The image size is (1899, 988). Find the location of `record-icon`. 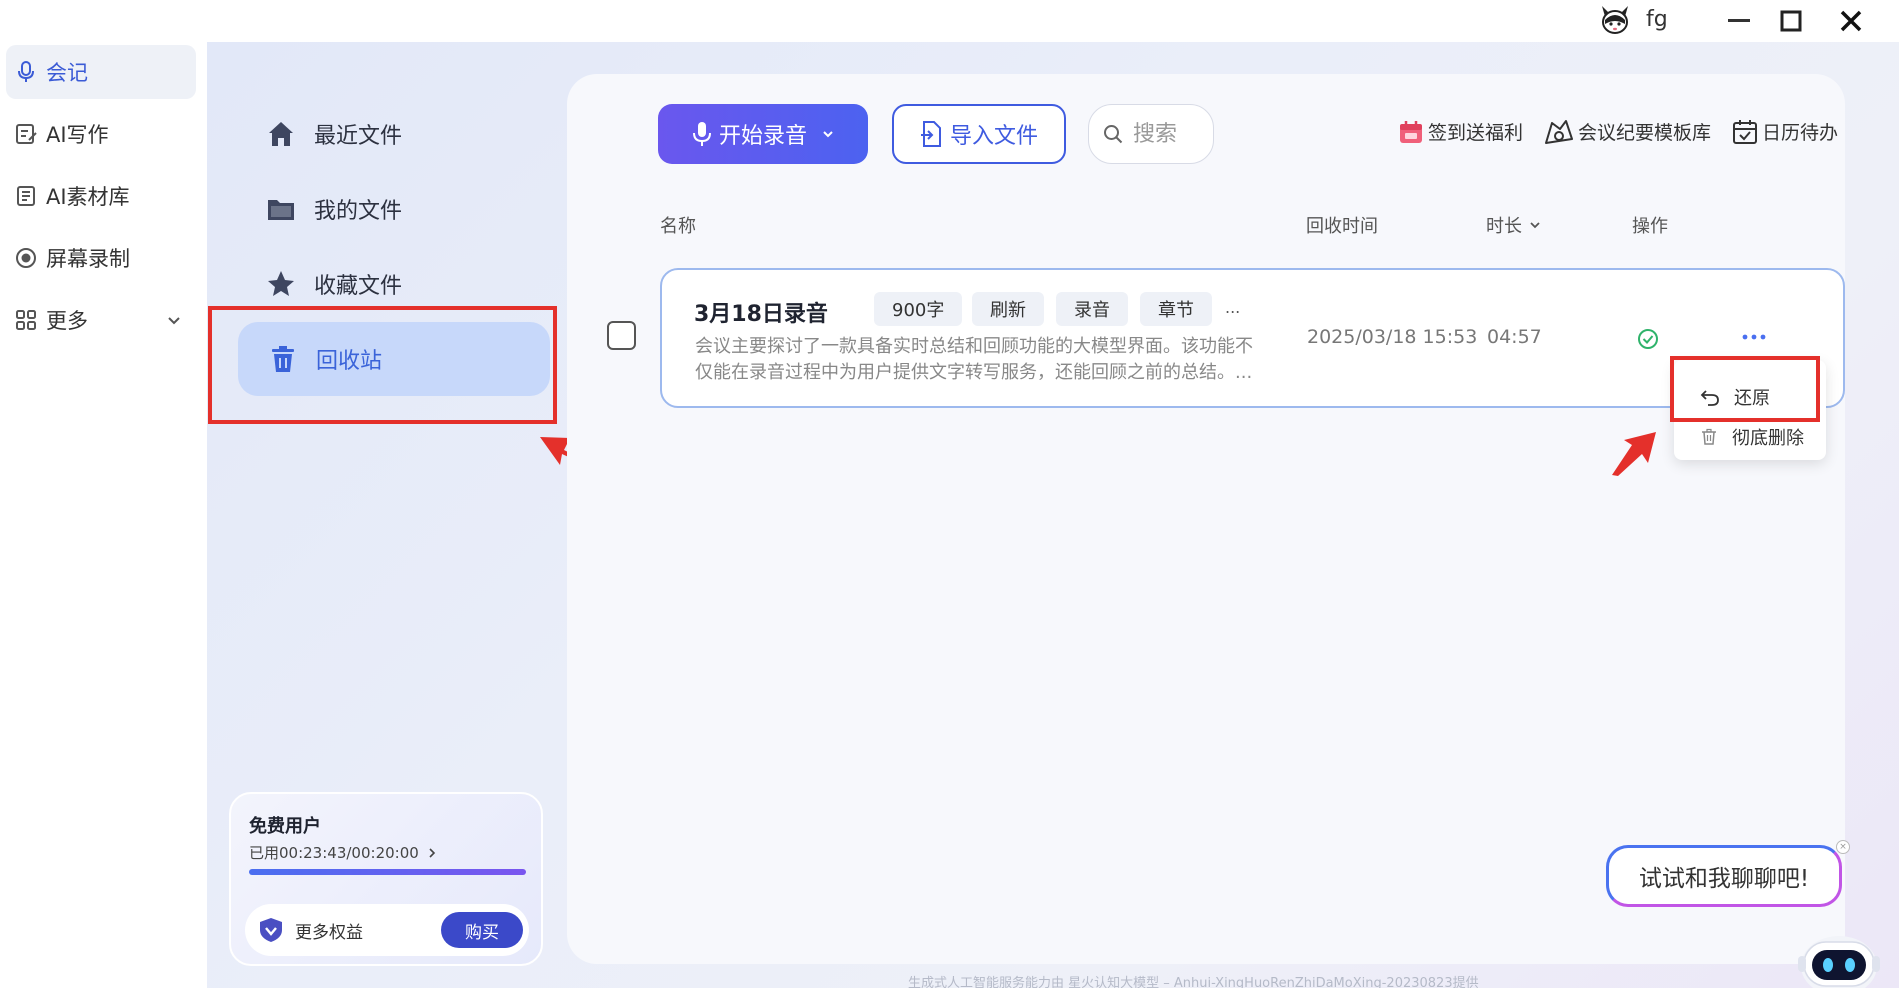

record-icon is located at coordinates (26, 258).